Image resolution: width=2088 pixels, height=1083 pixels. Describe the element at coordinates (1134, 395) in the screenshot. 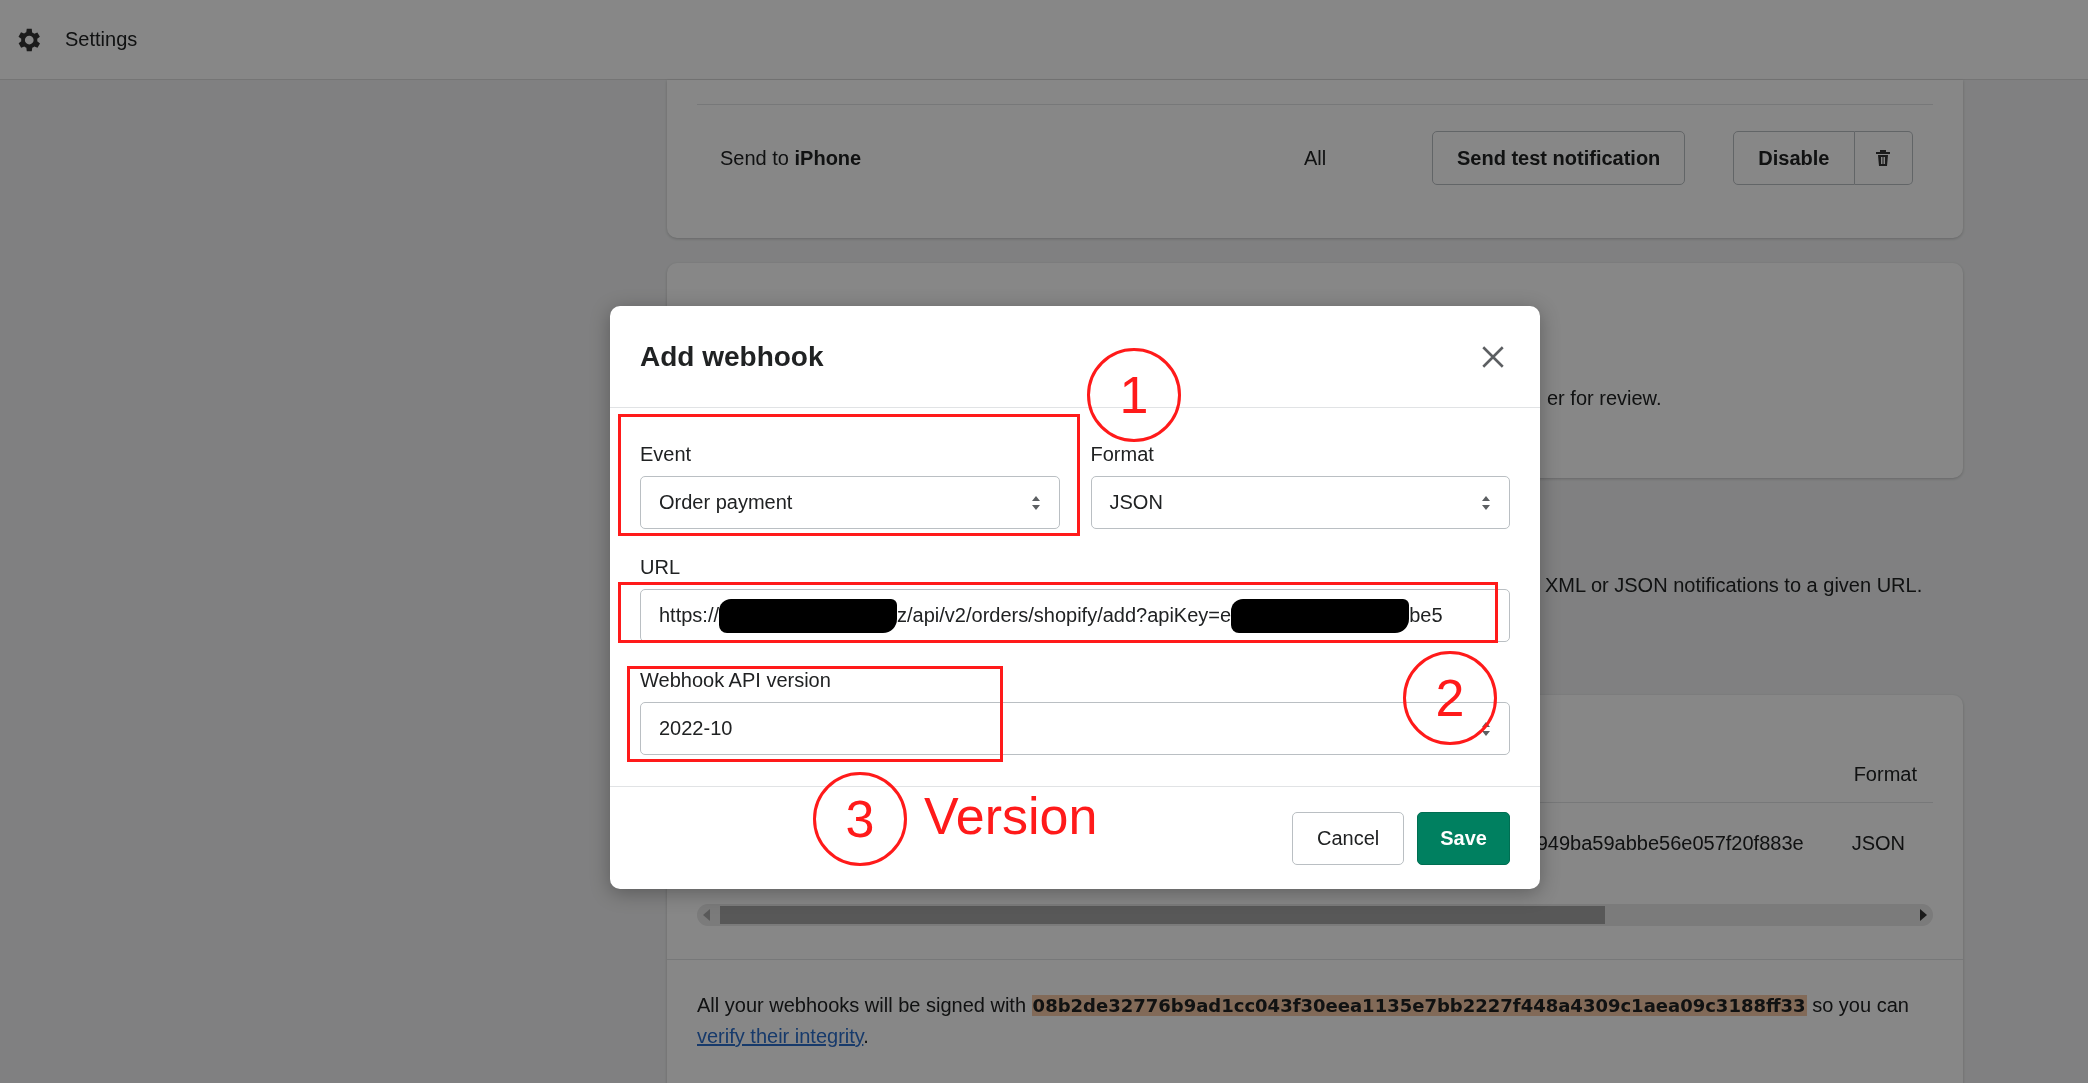

I see `step-number: 1` at that location.